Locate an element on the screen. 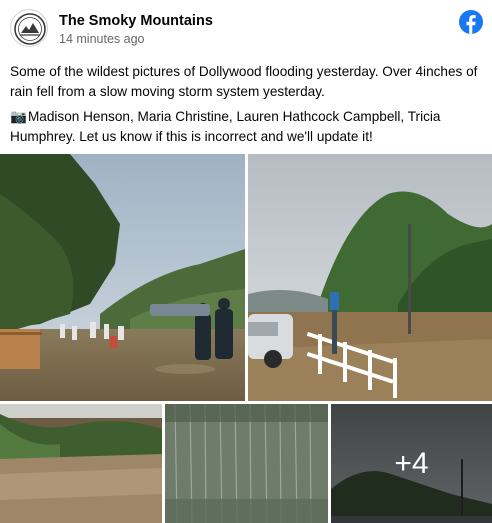 This screenshot has width=492, height=523. heavy-rain-image is located at coordinates (246, 463).